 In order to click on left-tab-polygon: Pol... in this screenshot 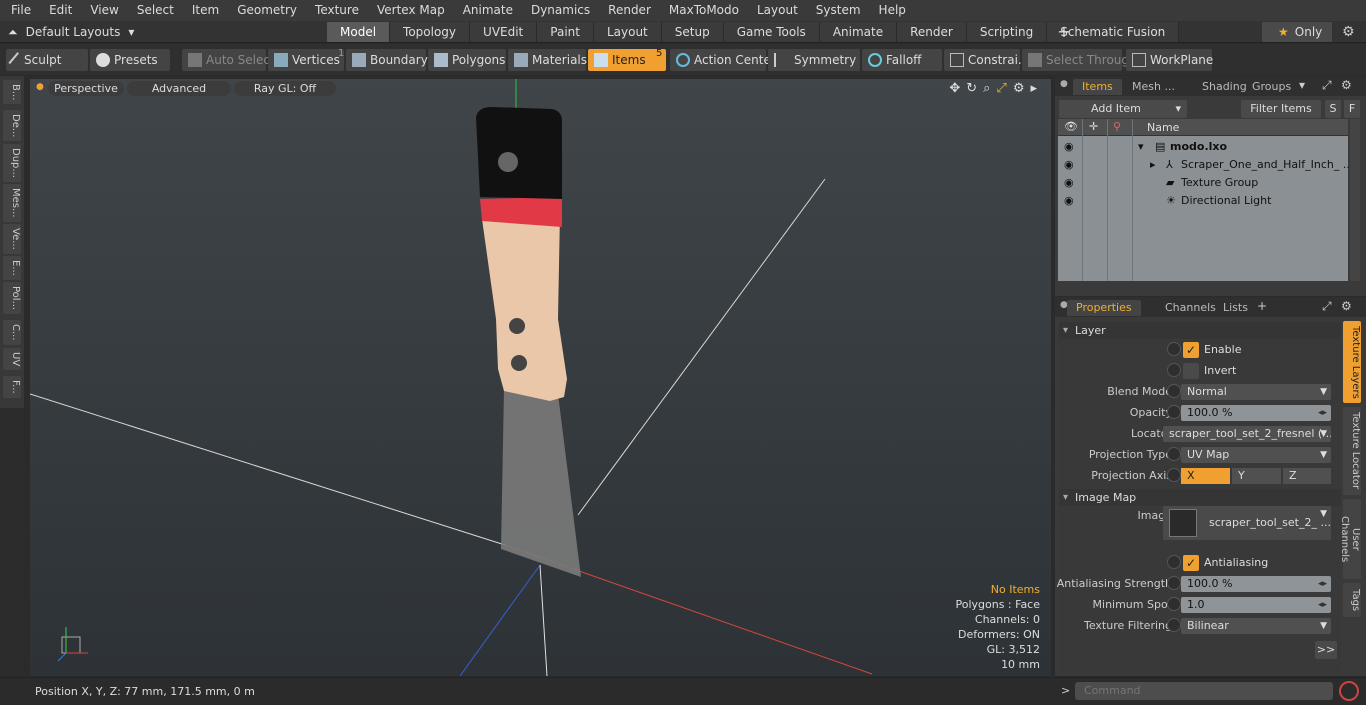, I will do `click(12, 298)`.